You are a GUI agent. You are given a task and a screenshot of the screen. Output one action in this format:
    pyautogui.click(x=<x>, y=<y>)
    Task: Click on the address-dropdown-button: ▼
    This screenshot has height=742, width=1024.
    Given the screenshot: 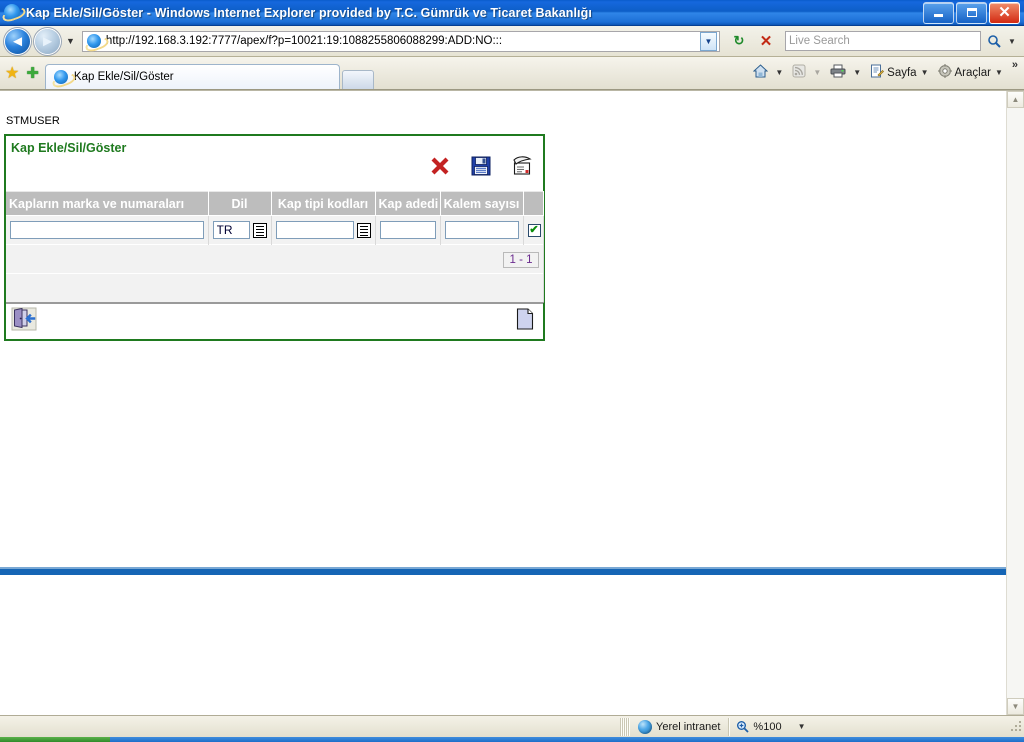 What is the action you would take?
    pyautogui.click(x=708, y=41)
    